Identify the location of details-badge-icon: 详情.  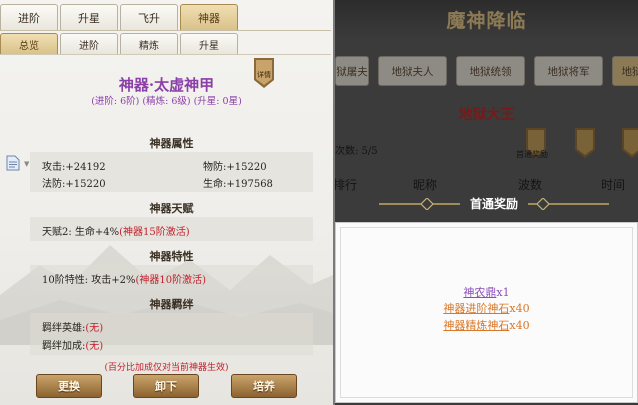
(264, 73).